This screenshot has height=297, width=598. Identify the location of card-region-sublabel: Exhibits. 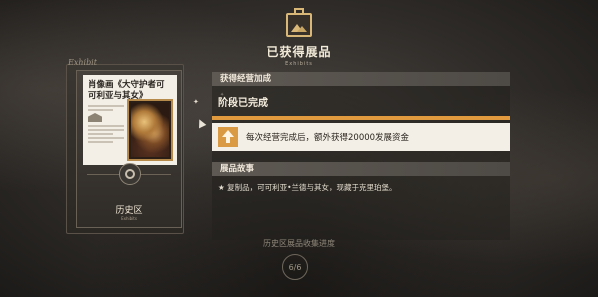
(129, 218).